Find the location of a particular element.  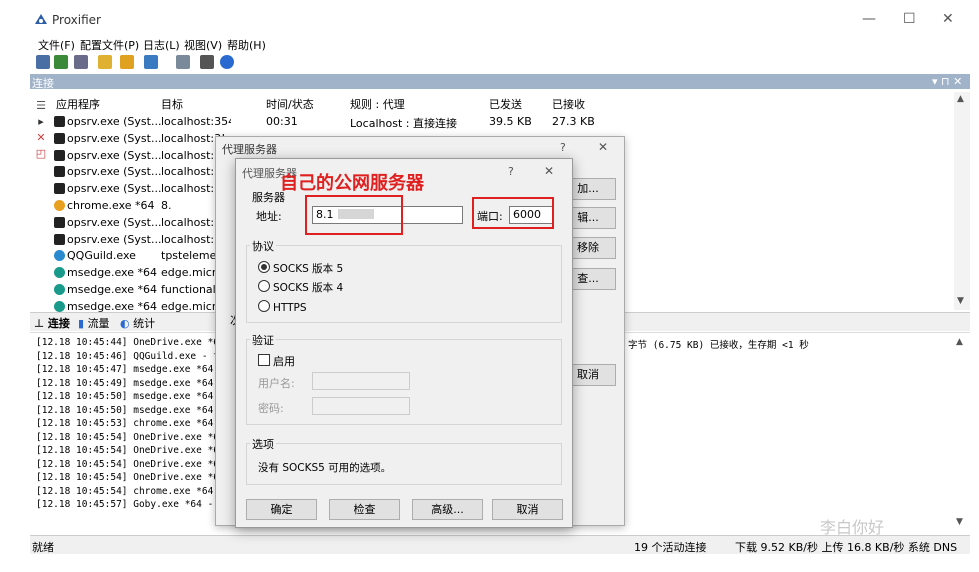

clear-icon: ◰ is located at coordinates (41, 154).